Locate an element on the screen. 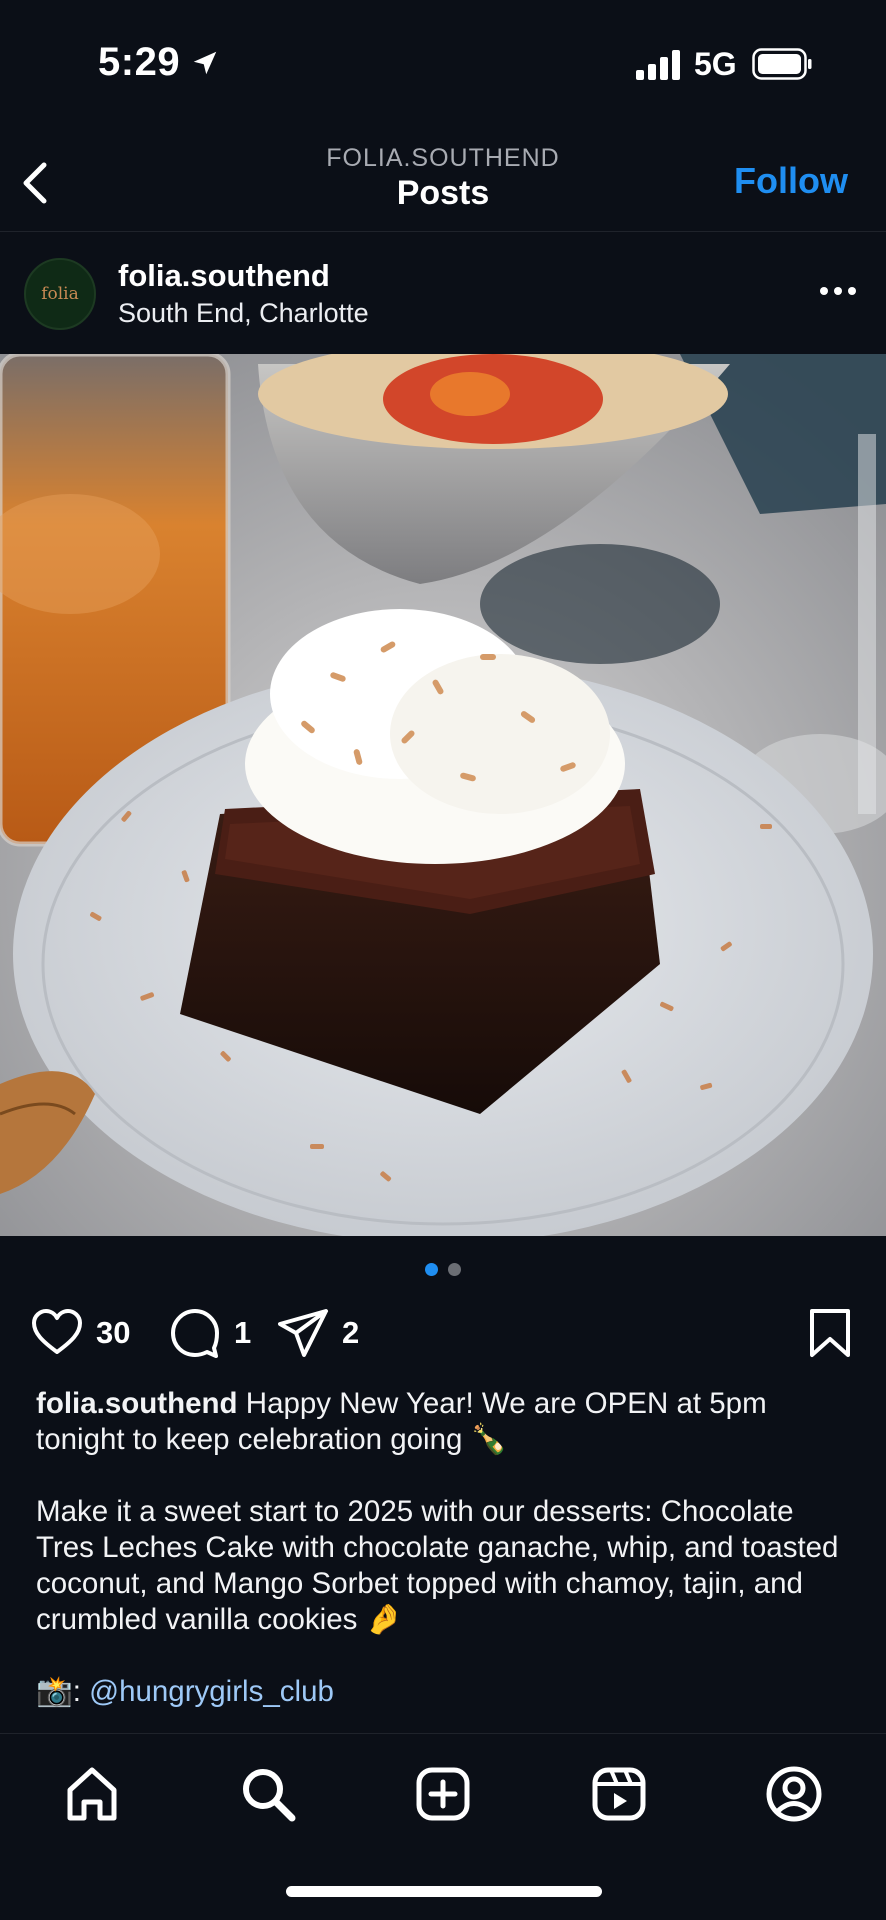 Image resolution: width=886 pixels, height=1920 pixels. reels-icon is located at coordinates (619, 1794).